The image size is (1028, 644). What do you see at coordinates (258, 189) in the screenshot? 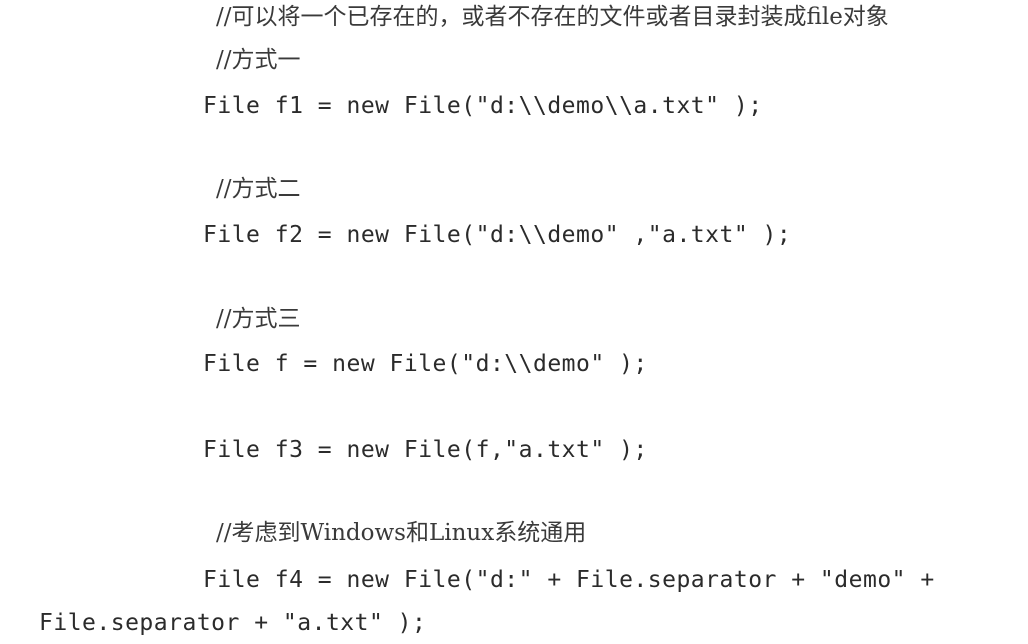
I see `comment-line: //方式二` at bounding box center [258, 189].